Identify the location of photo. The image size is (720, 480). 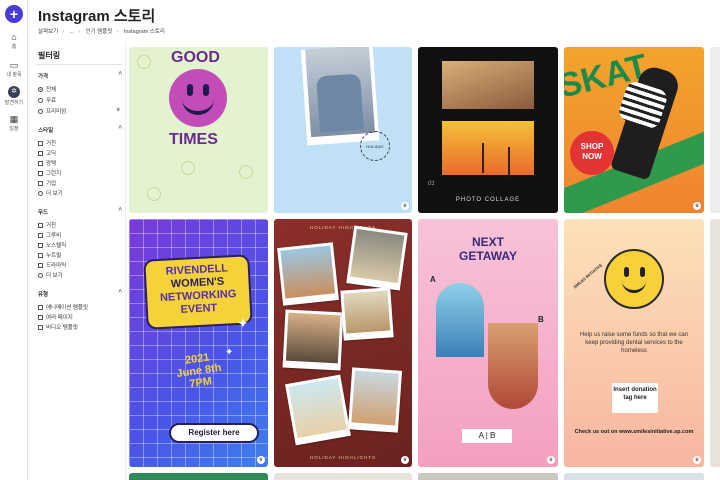
(488, 148).